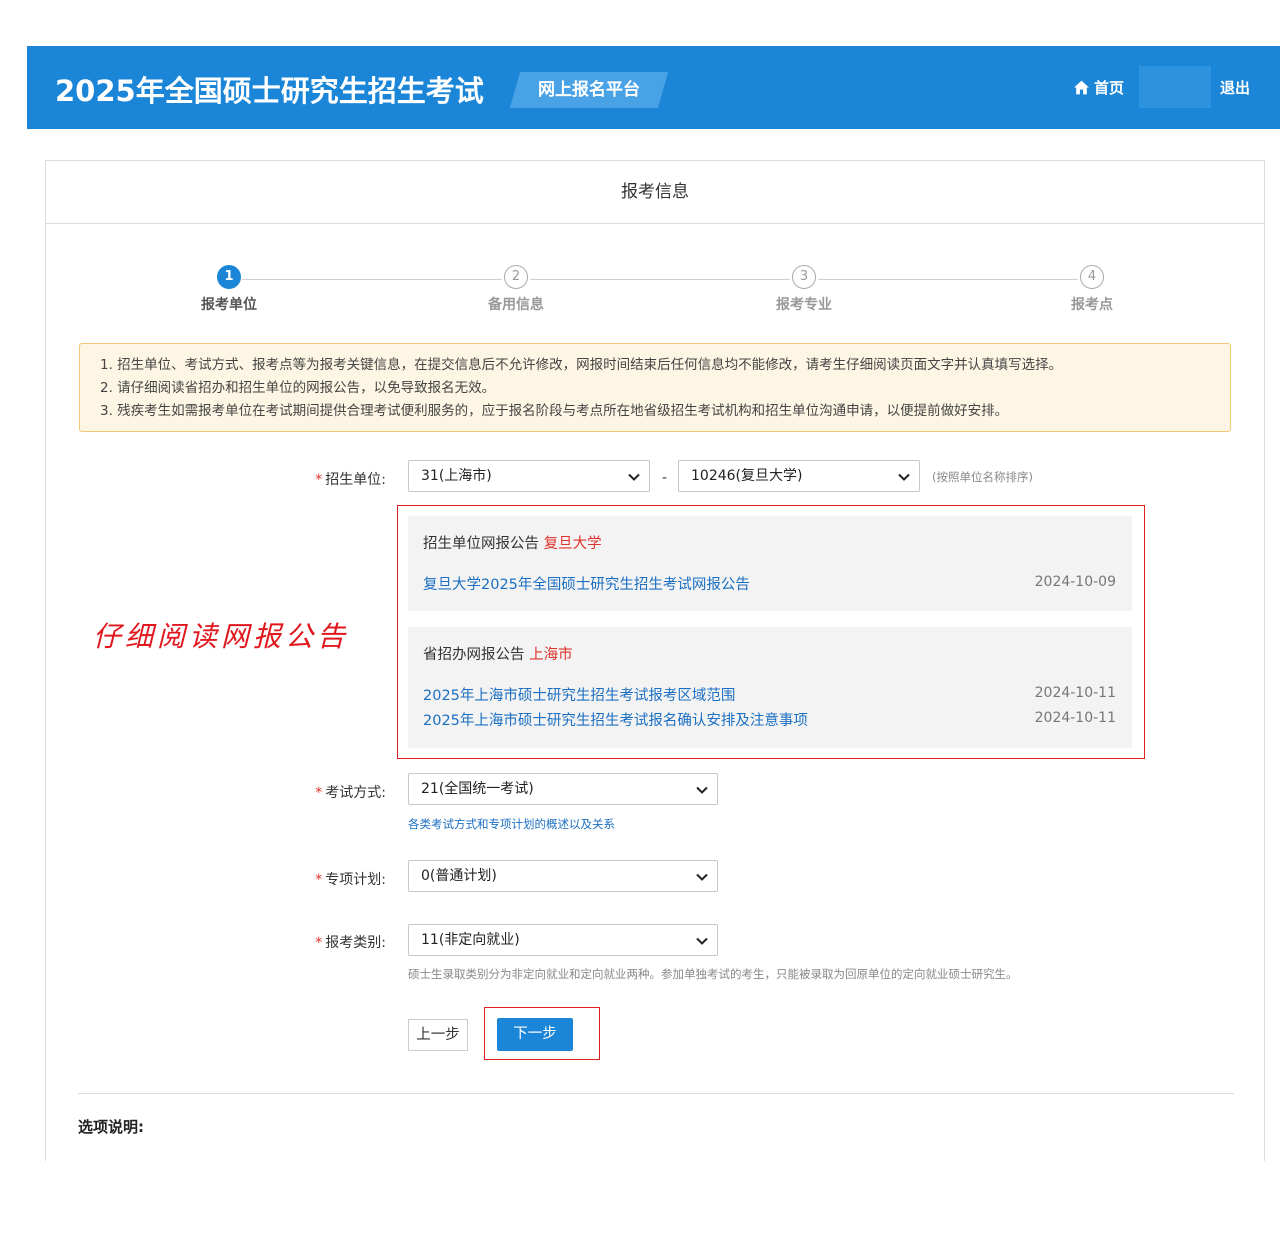  Describe the element at coordinates (572, 544) in the screenshot. I see `school-name-highlight: 复旦大学` at that location.